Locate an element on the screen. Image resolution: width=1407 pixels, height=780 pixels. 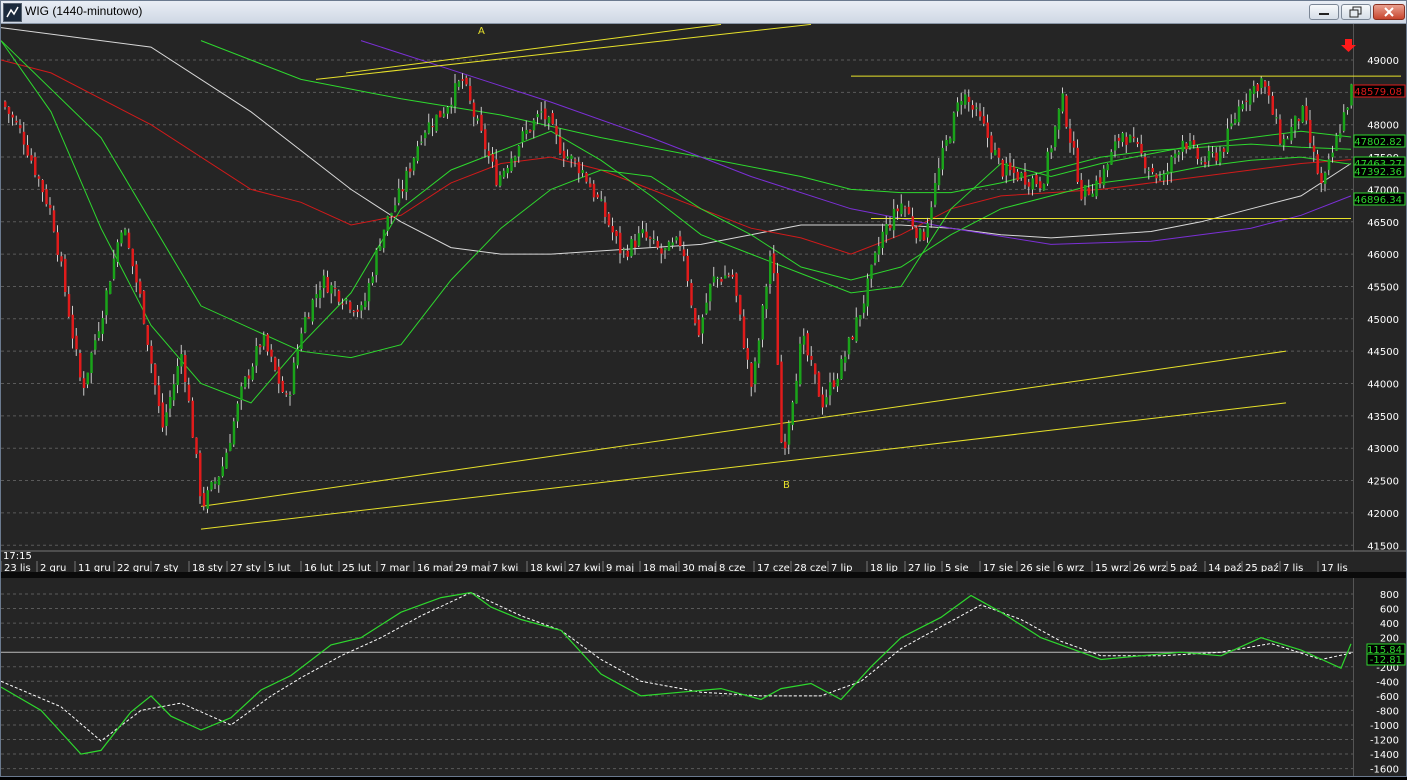
osc-y-tick-label: -800 is located at coordinates (1387, 711).